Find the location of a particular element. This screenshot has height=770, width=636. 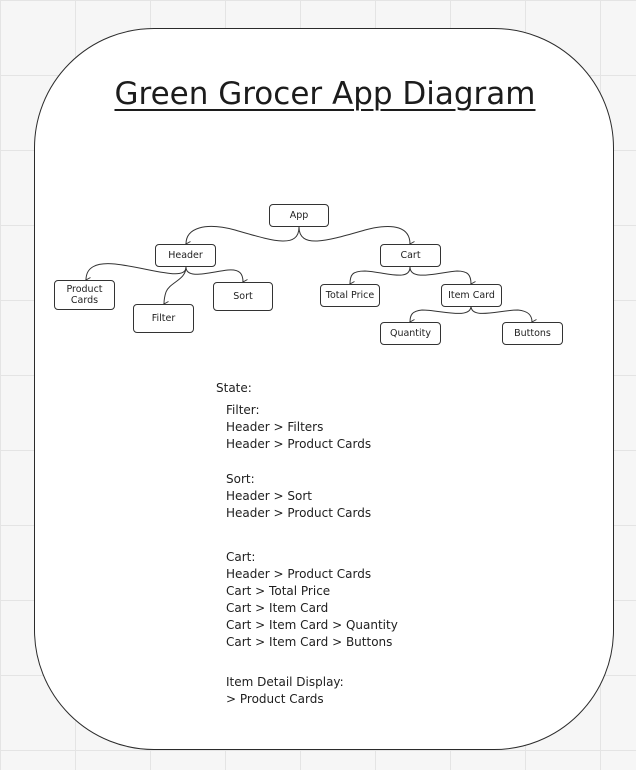

state-cart-line: Cart > Item Card > Buttons is located at coordinates (309, 642).